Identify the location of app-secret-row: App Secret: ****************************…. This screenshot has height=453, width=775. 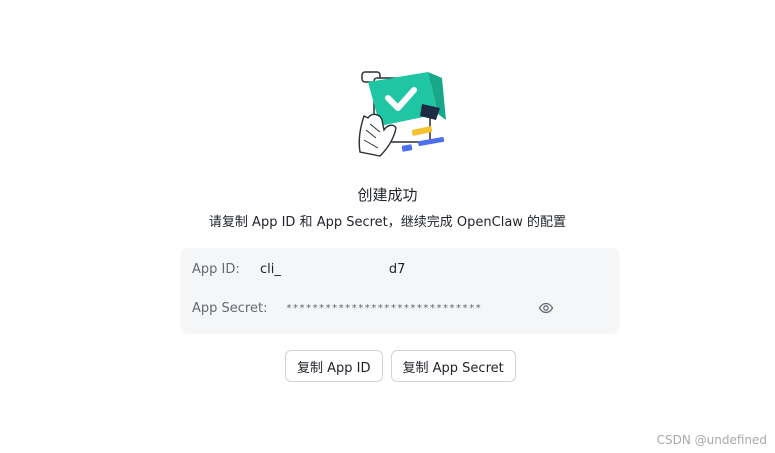
(373, 308).